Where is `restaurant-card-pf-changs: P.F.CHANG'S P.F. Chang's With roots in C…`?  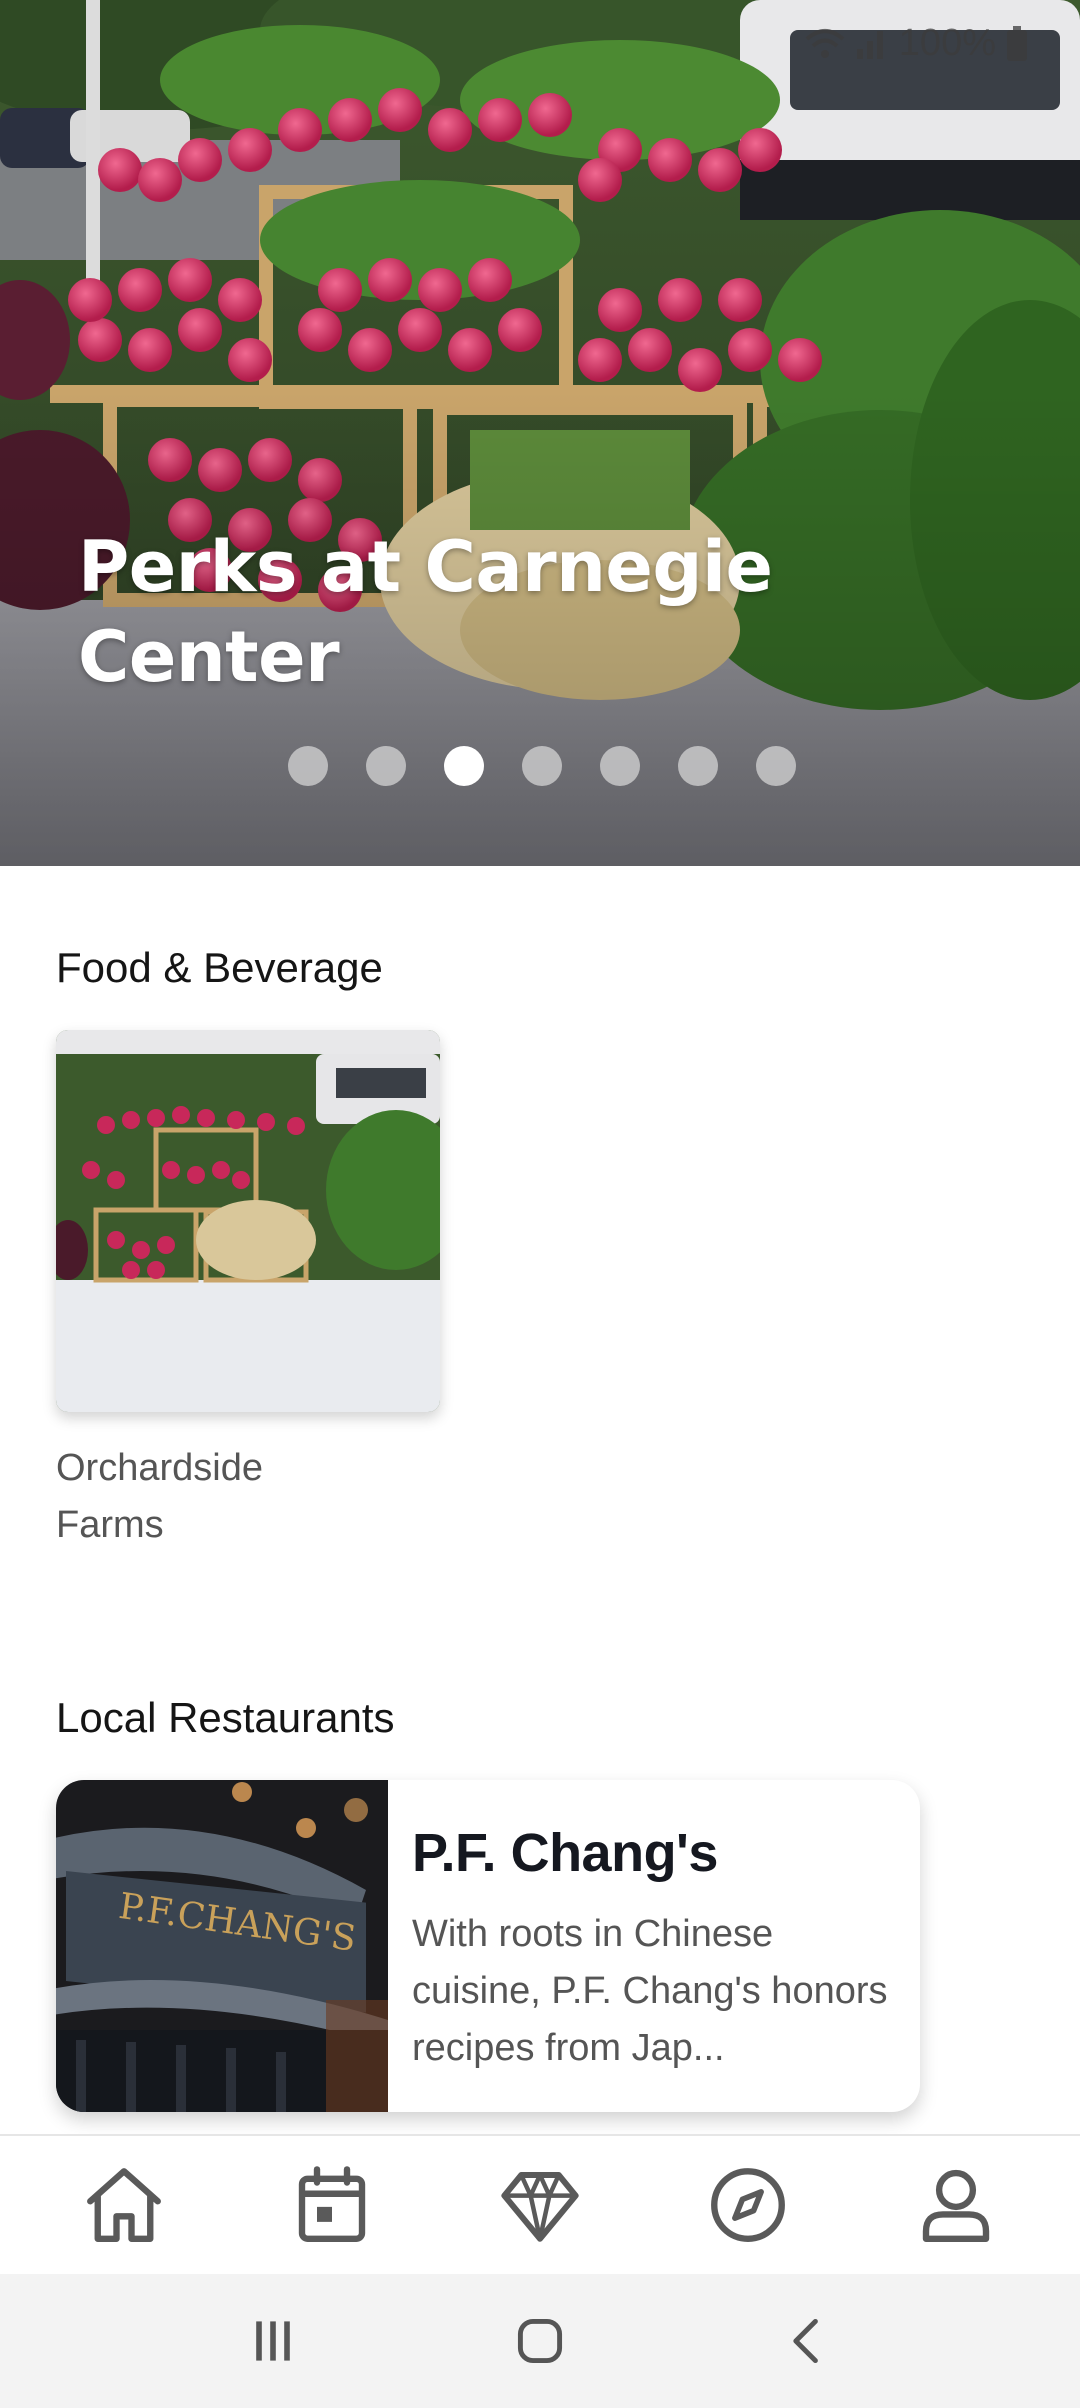 restaurant-card-pf-changs: P.F.CHANG'S P.F. Chang's With roots in C… is located at coordinates (488, 1946).